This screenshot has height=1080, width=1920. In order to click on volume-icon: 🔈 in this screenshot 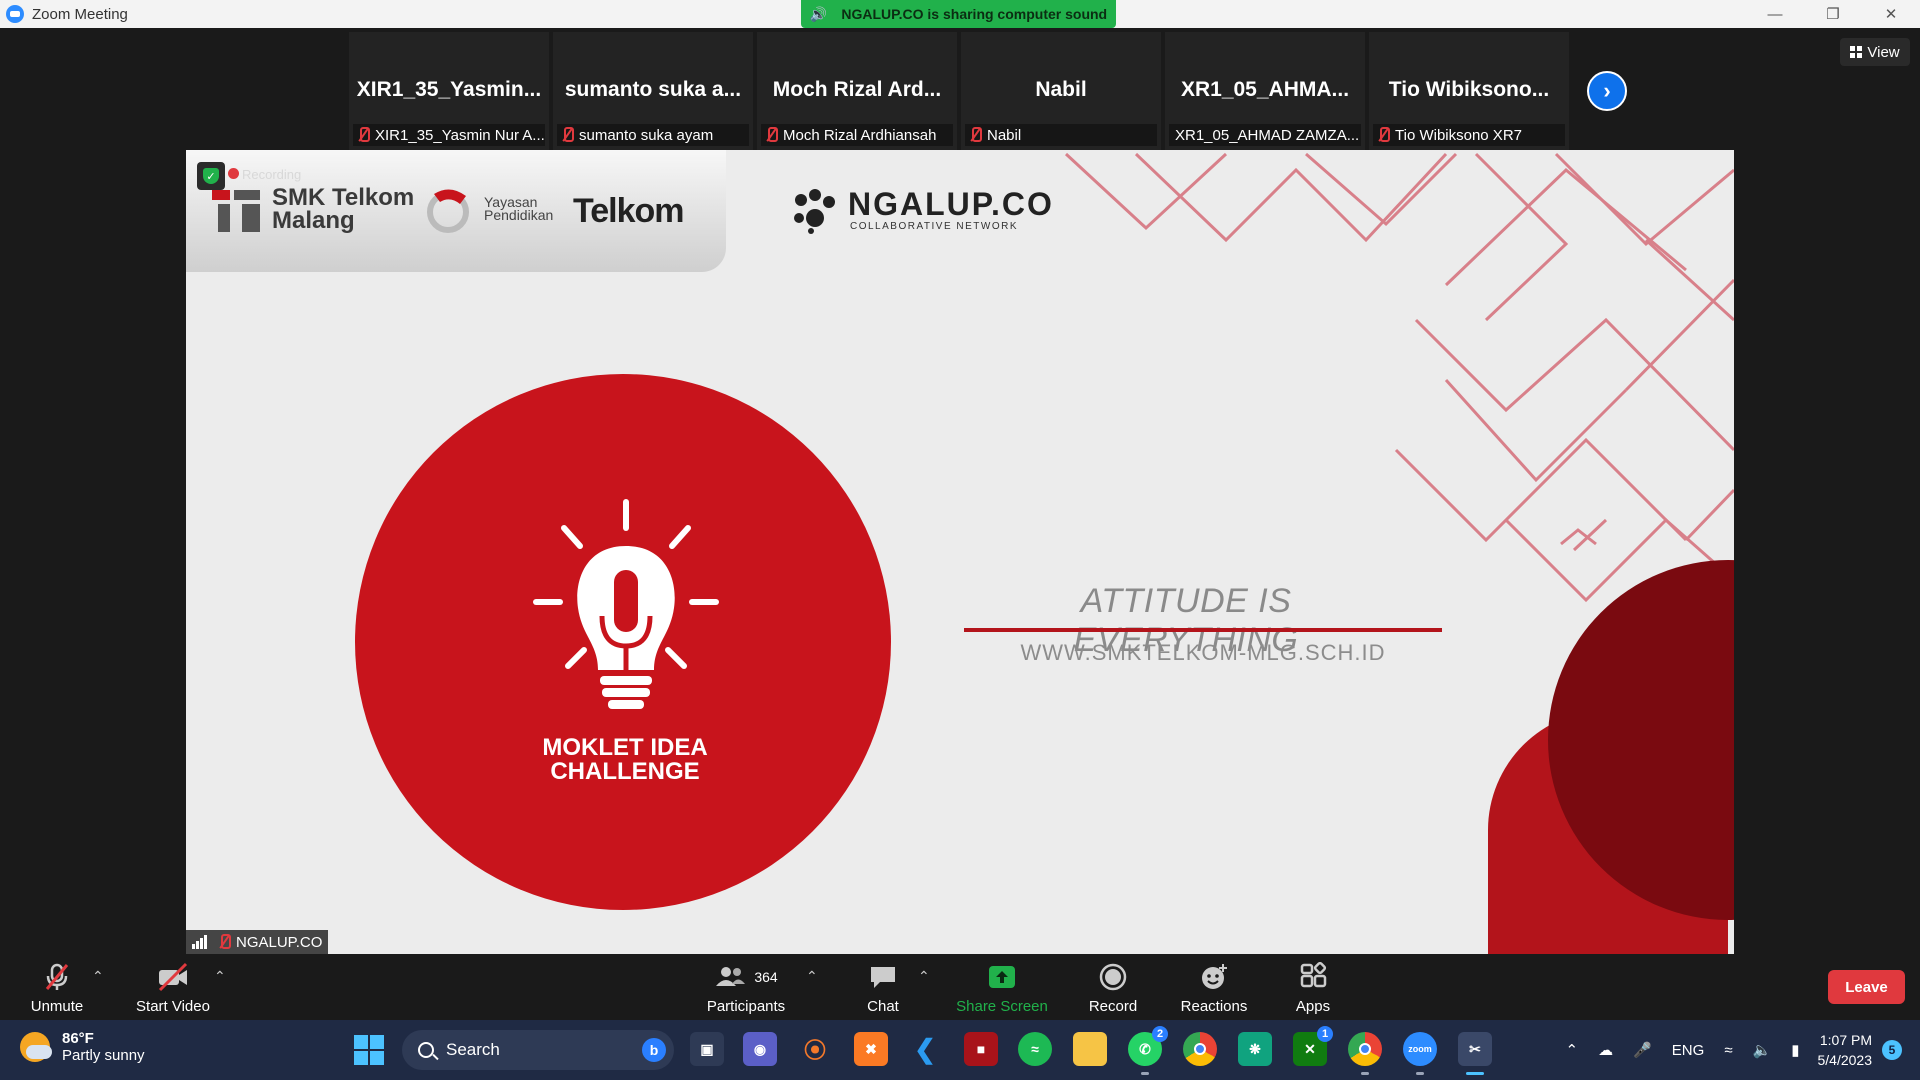, I will do `click(1762, 1050)`.